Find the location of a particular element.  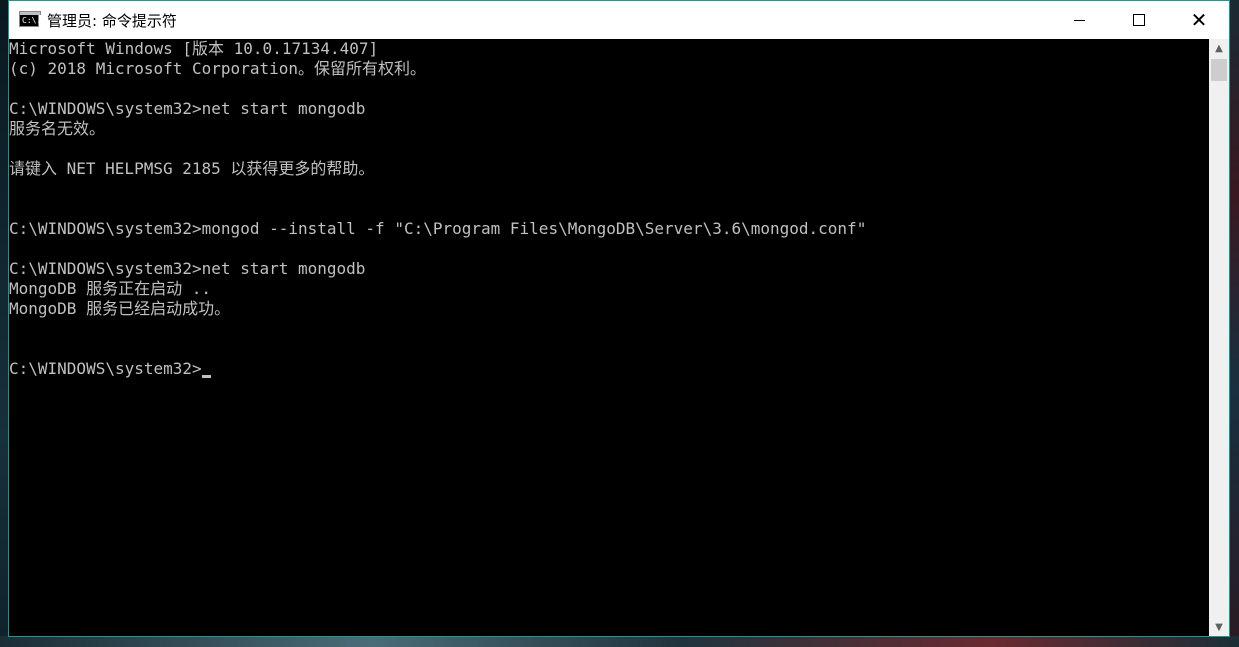

scroll-up-button: ▲ is located at coordinates (1219, 48).